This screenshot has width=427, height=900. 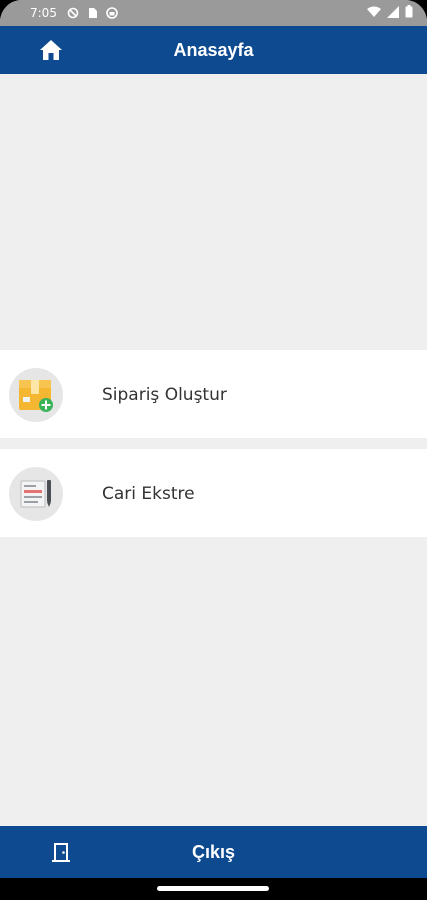 I want to click on do-not-disturb-icon, so click(x=73, y=13).